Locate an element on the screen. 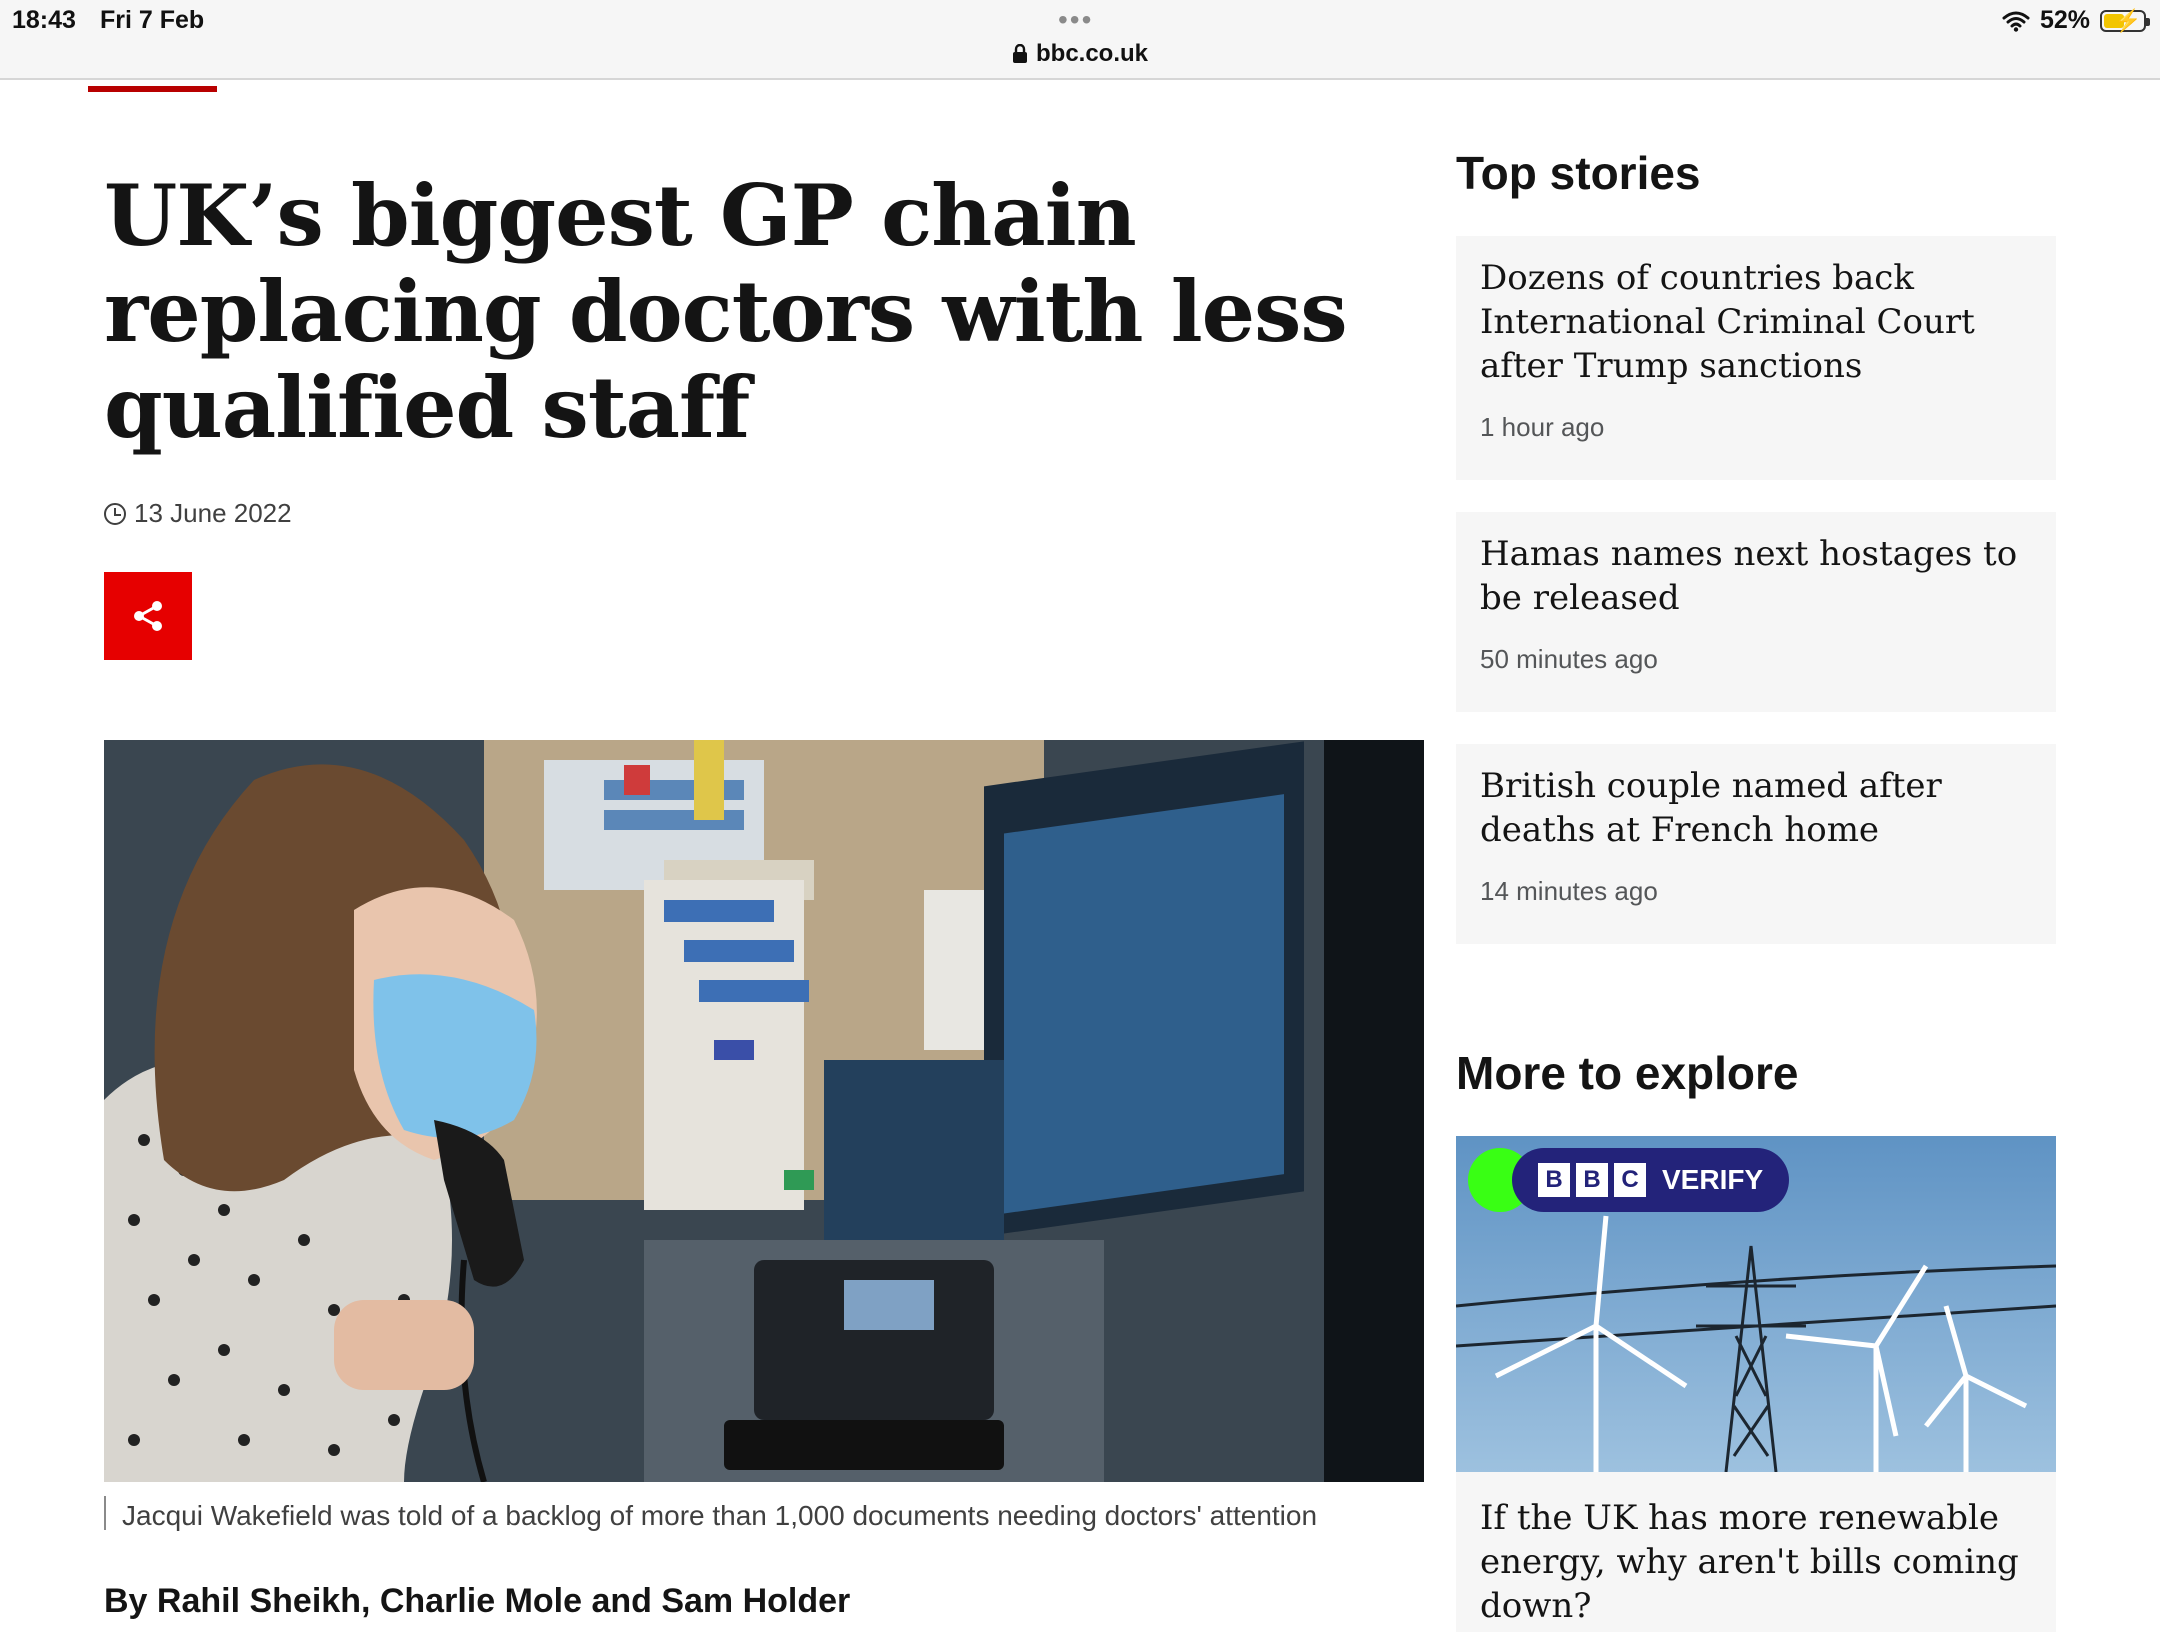 This screenshot has height=1632, width=2160. more-to-explore-heading: More to explore is located at coordinates (1627, 1073).